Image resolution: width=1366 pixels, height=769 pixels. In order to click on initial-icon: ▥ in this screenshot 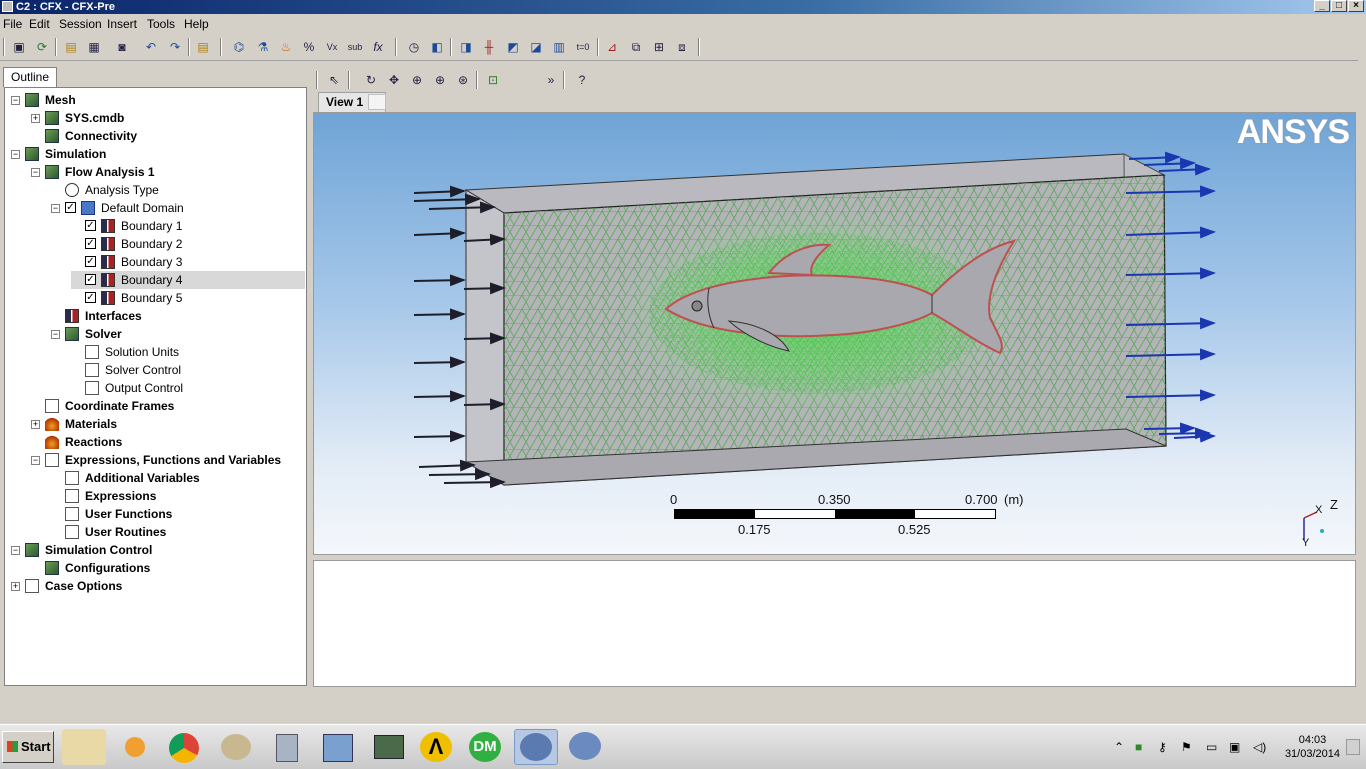, I will do `click(559, 47)`.